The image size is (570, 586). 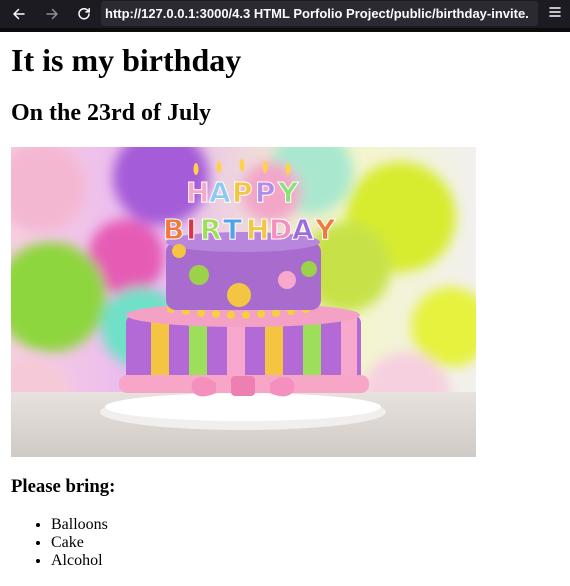 What do you see at coordinates (173, 229) in the screenshot?
I see `svg-text: B` at bounding box center [173, 229].